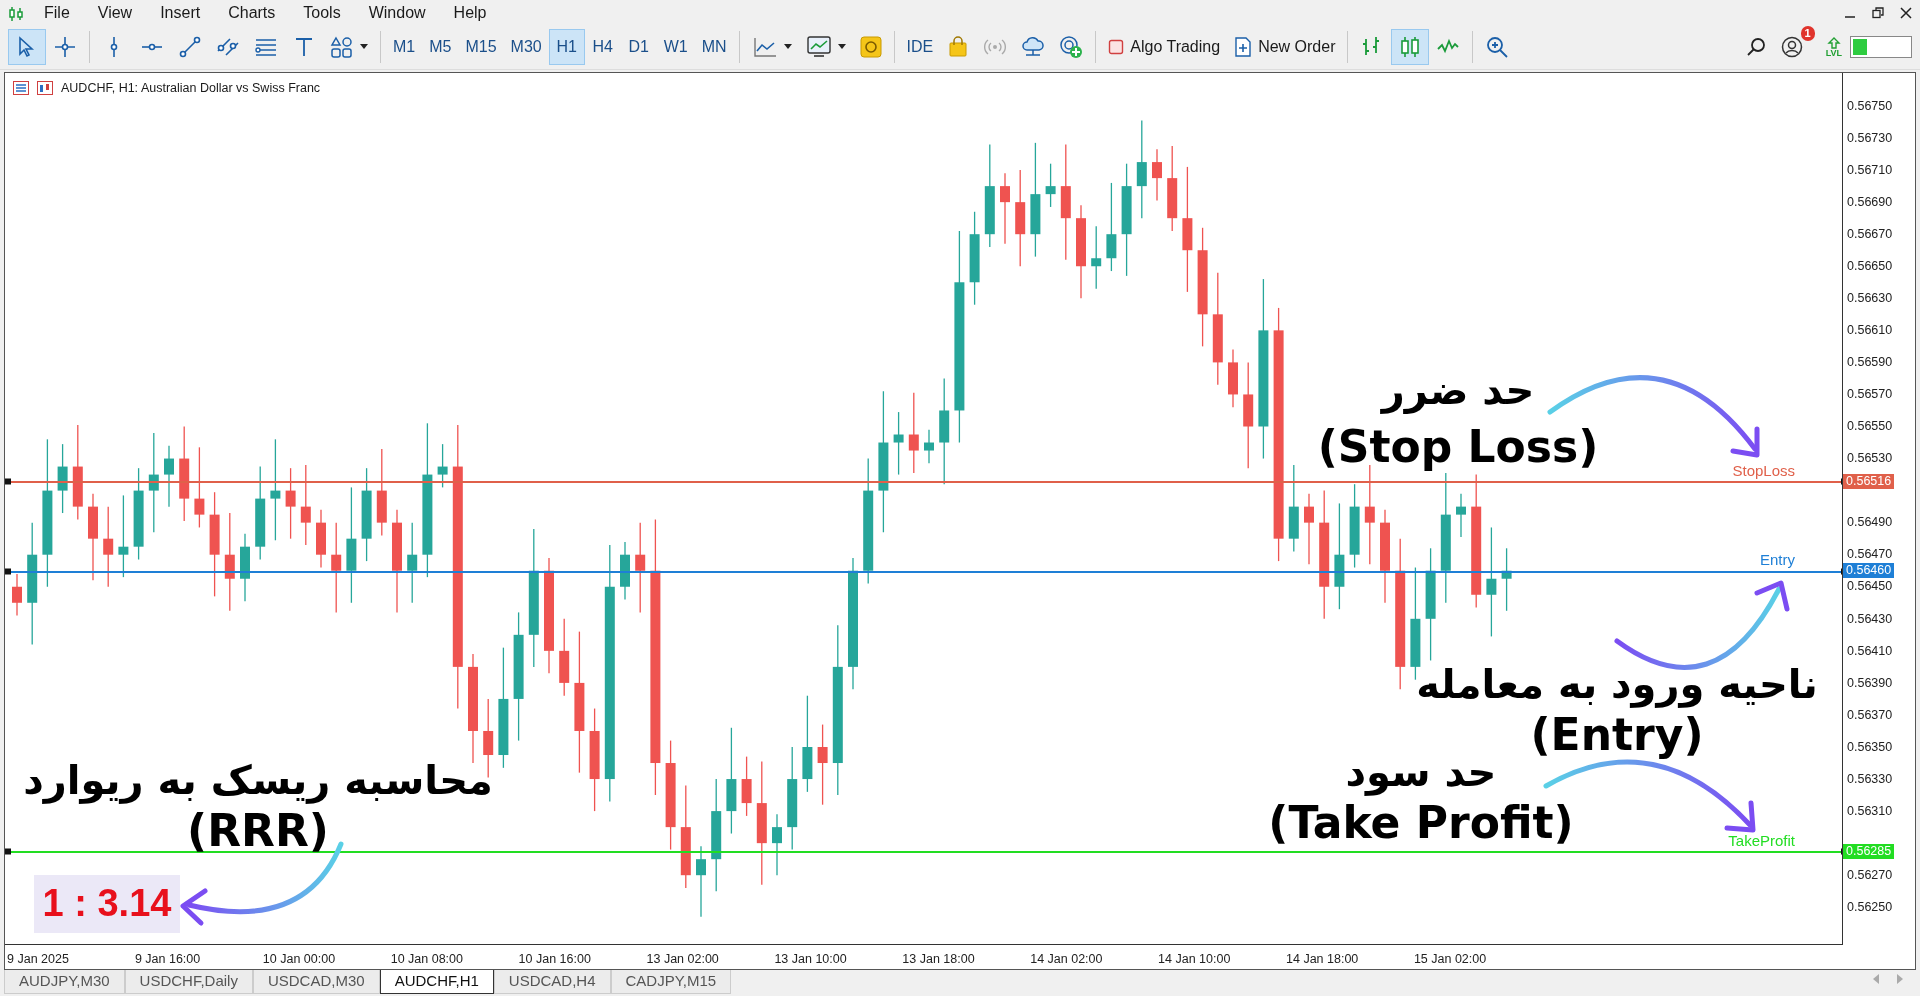 This screenshot has width=1920, height=996. What do you see at coordinates (714, 47) in the screenshot?
I see `timeframe-button: MN` at bounding box center [714, 47].